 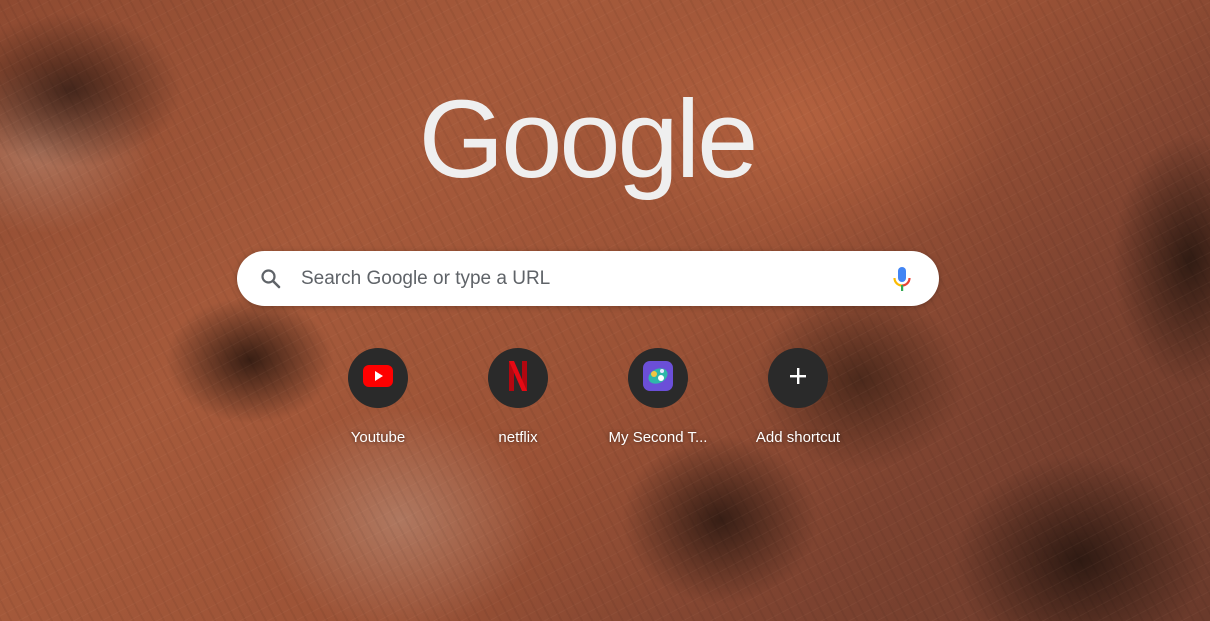 What do you see at coordinates (518, 437) in the screenshot?
I see `shortcut-title: netflix` at bounding box center [518, 437].